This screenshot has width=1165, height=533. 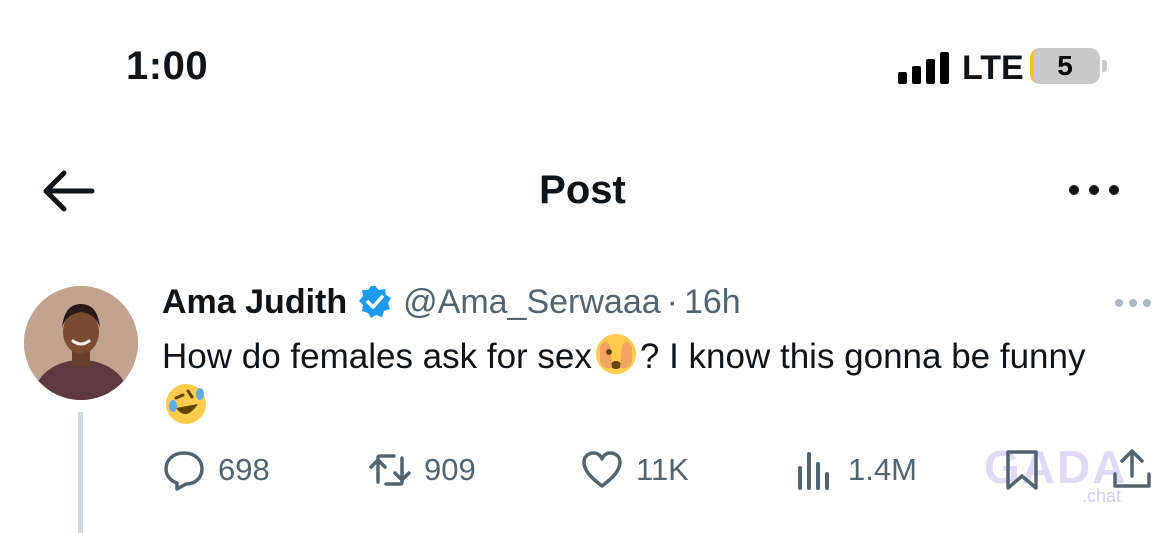 I want to click on signal-strength-icon, so click(x=924, y=68).